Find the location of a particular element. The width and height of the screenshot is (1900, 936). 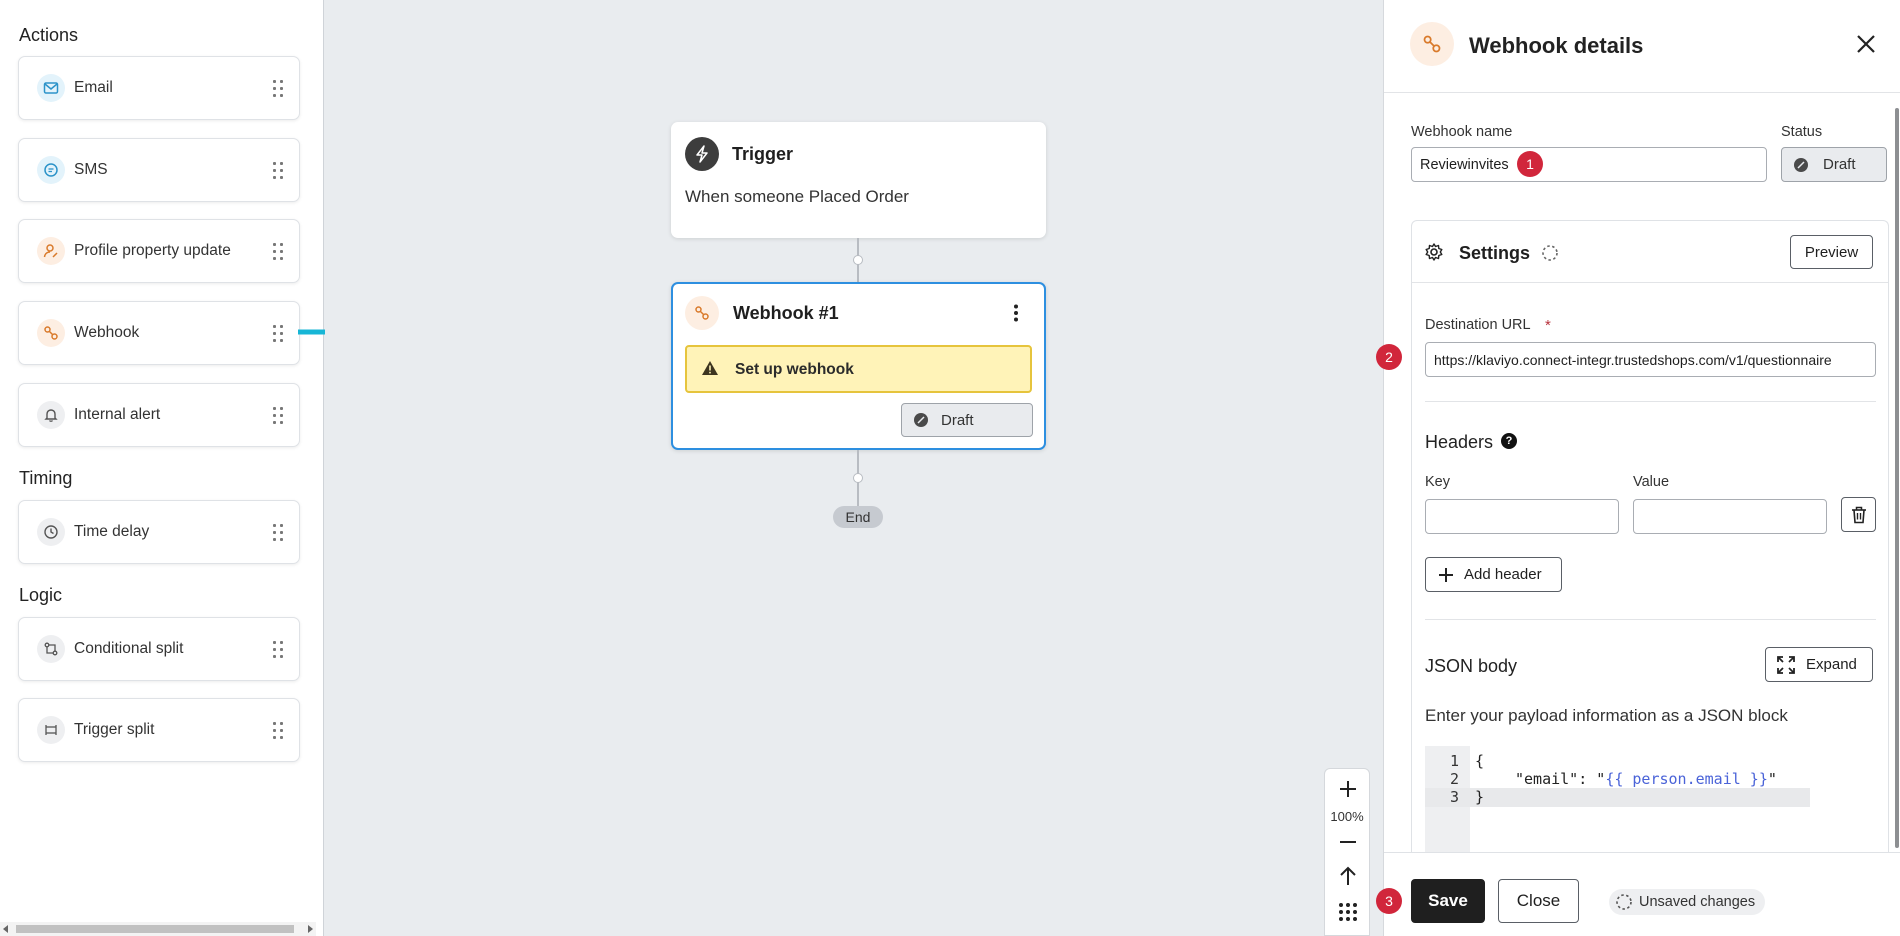

line-number: 1 is located at coordinates (1454, 761).